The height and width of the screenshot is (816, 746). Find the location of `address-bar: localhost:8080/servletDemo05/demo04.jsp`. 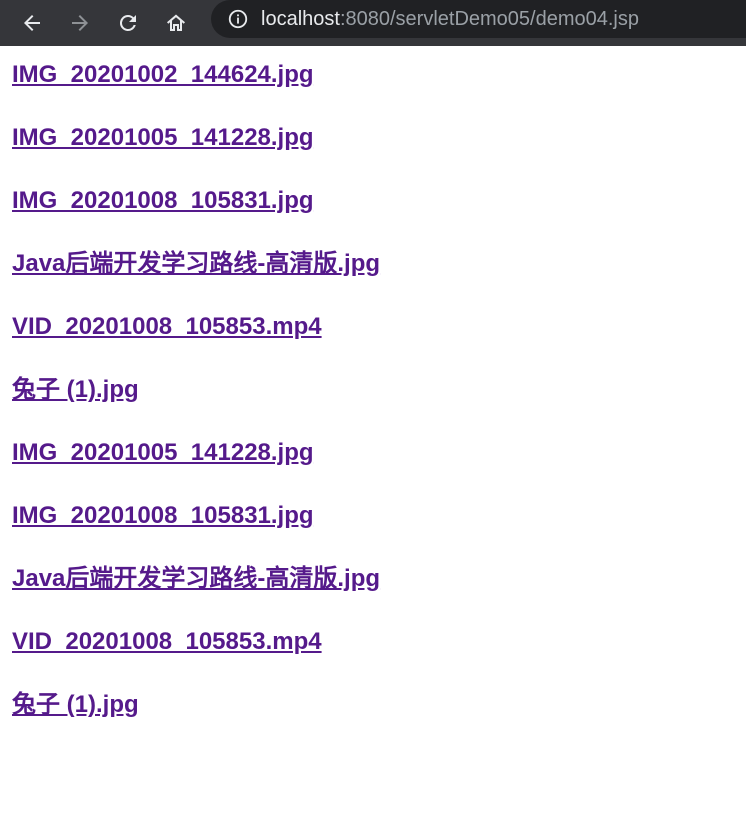

address-bar: localhost:8080/servletDemo05/demo04.jsp is located at coordinates (478, 19).